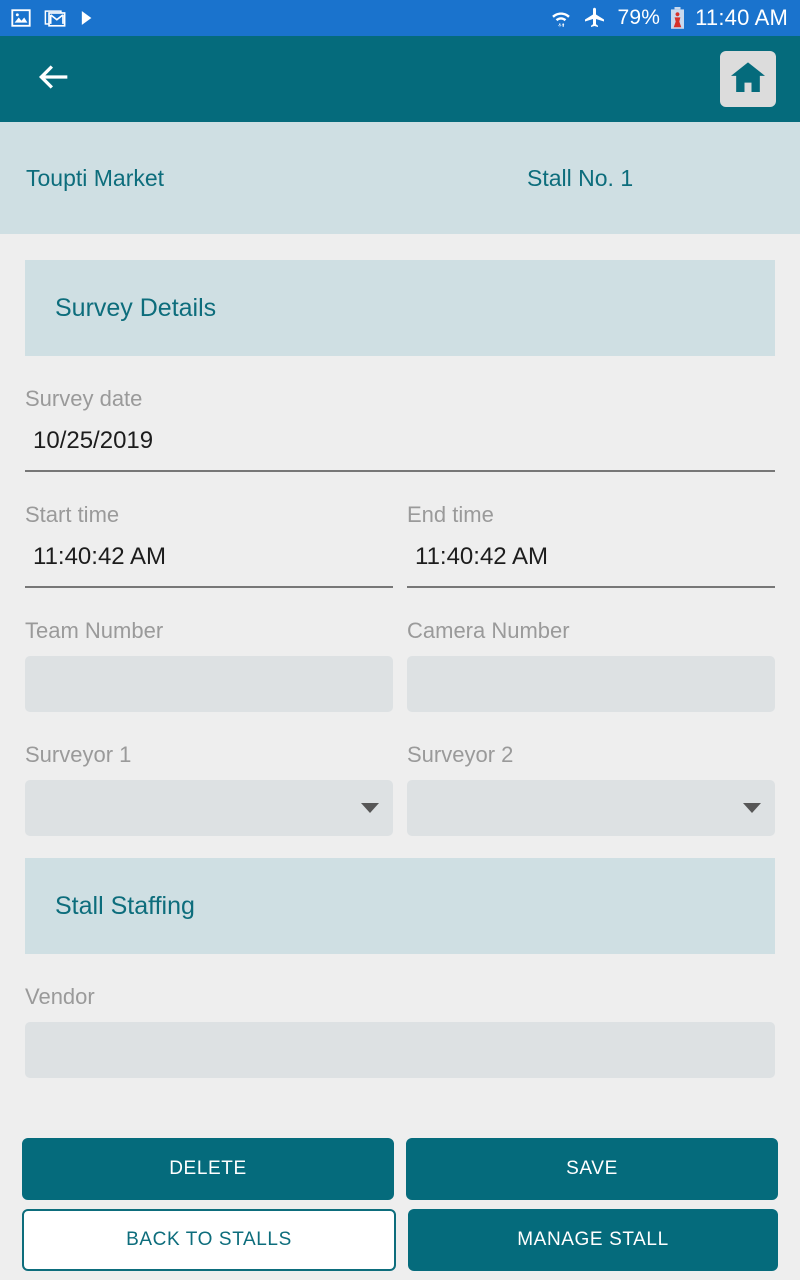 The image size is (800, 1280). Describe the element at coordinates (400, 1169) in the screenshot. I see `action-button-row-primary: DELETE SAVE` at that location.